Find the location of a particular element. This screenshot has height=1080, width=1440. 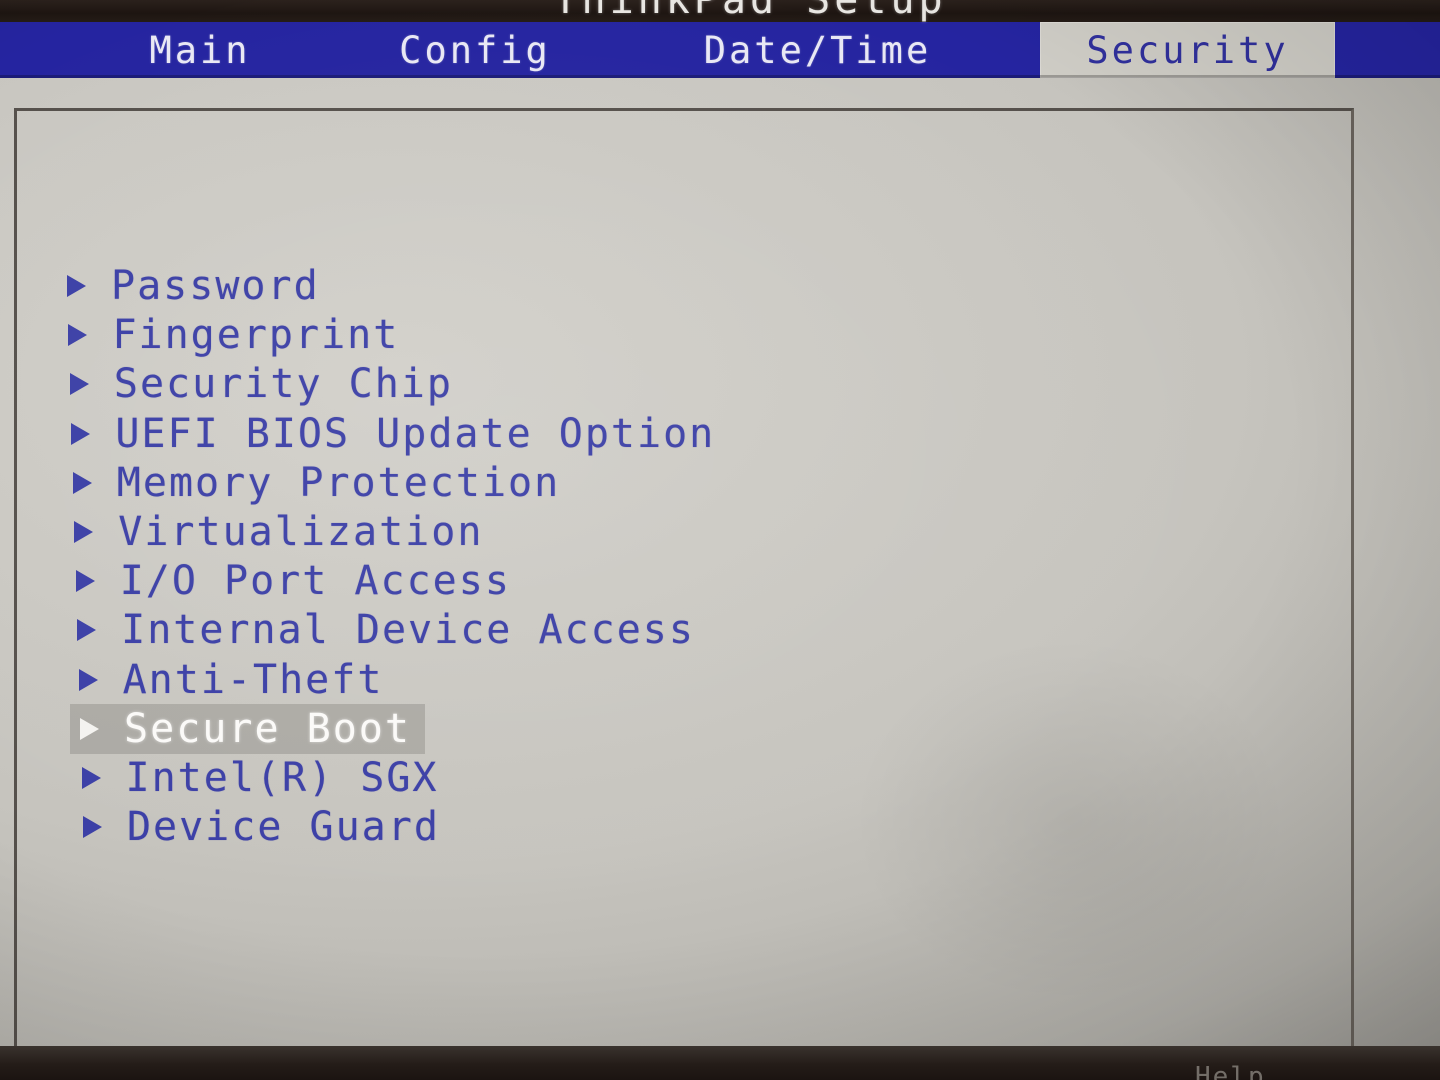

menu-item-i-o-port-access: I/O Port Access is located at coordinates (295, 581).